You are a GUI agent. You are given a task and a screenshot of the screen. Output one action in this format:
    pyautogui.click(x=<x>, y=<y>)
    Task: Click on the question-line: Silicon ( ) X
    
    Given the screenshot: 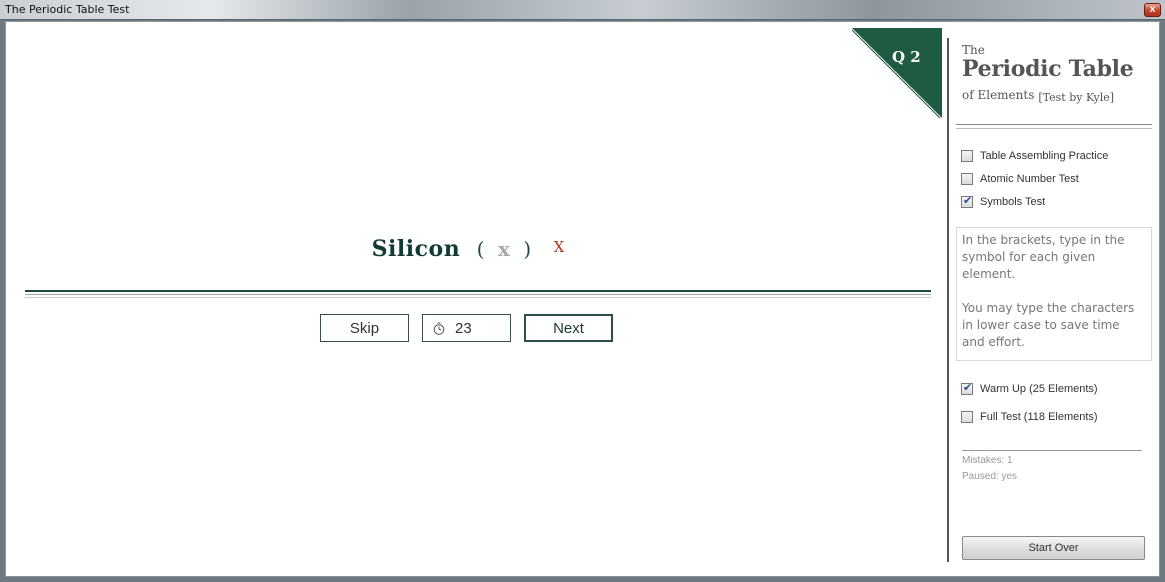 What is the action you would take?
    pyautogui.click(x=468, y=249)
    